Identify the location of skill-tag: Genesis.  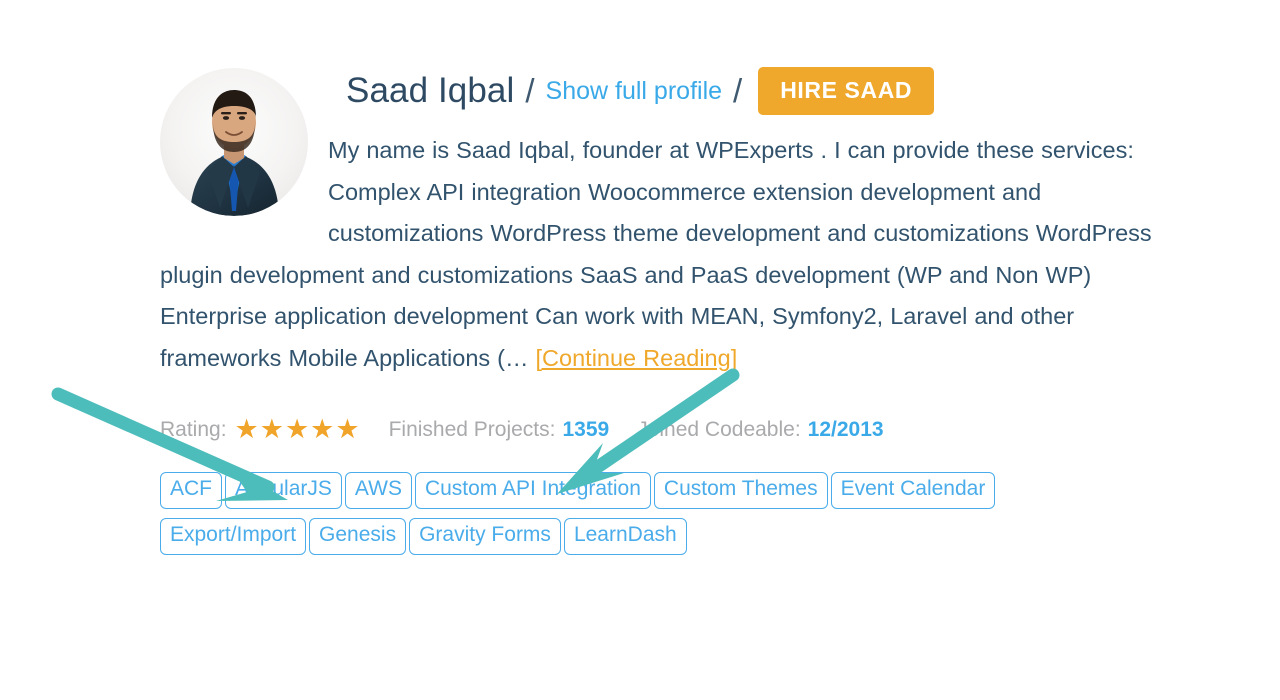
(358, 536).